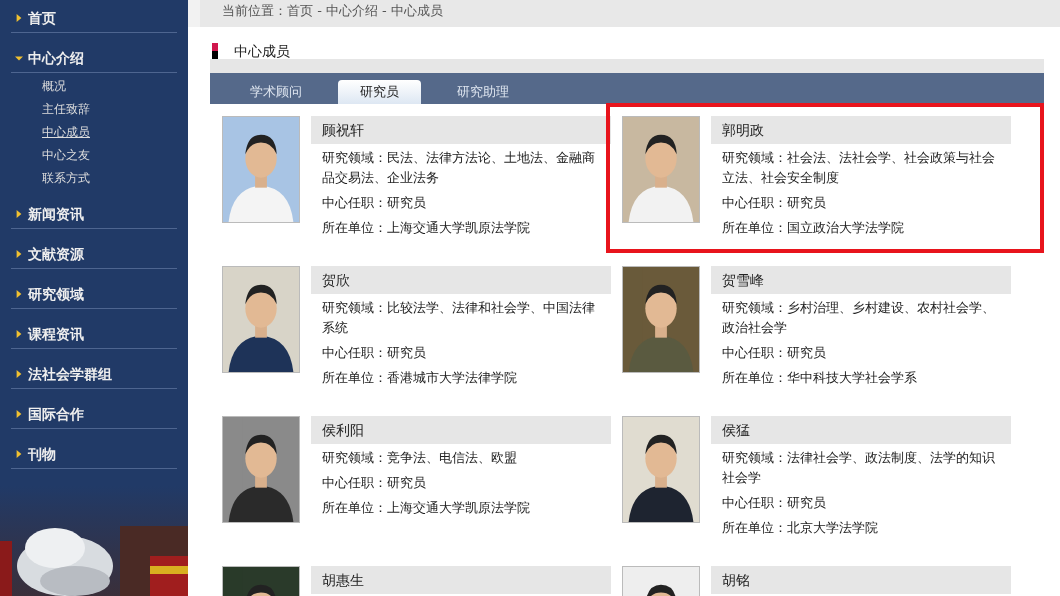  What do you see at coordinates (66, 109) in the screenshot?
I see `sidebar-subitem: 主任致辞` at bounding box center [66, 109].